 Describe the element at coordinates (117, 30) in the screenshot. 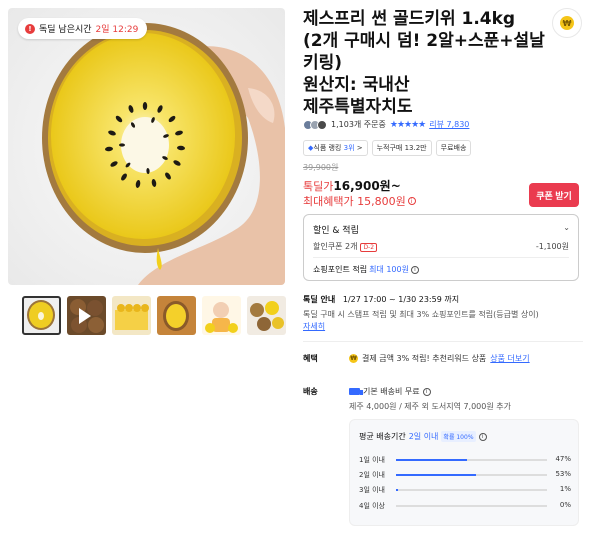

I see `timer-time: 2일 12:29` at that location.